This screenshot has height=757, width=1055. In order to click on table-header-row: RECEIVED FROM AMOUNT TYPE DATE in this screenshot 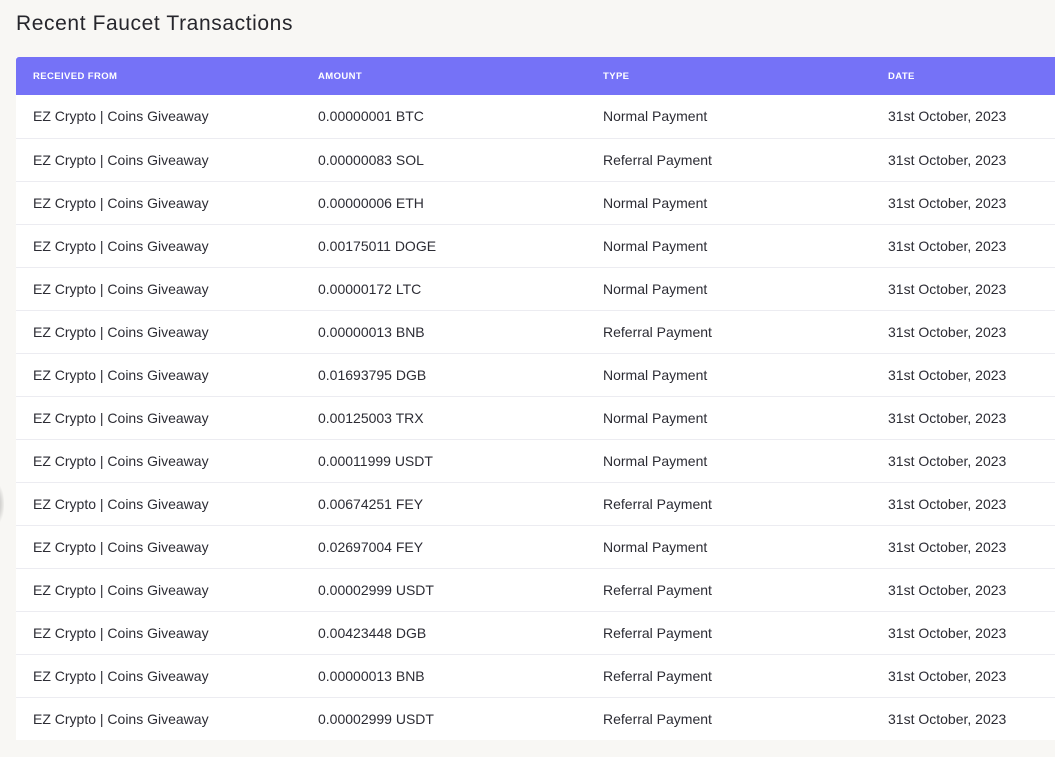, I will do `click(535, 76)`.